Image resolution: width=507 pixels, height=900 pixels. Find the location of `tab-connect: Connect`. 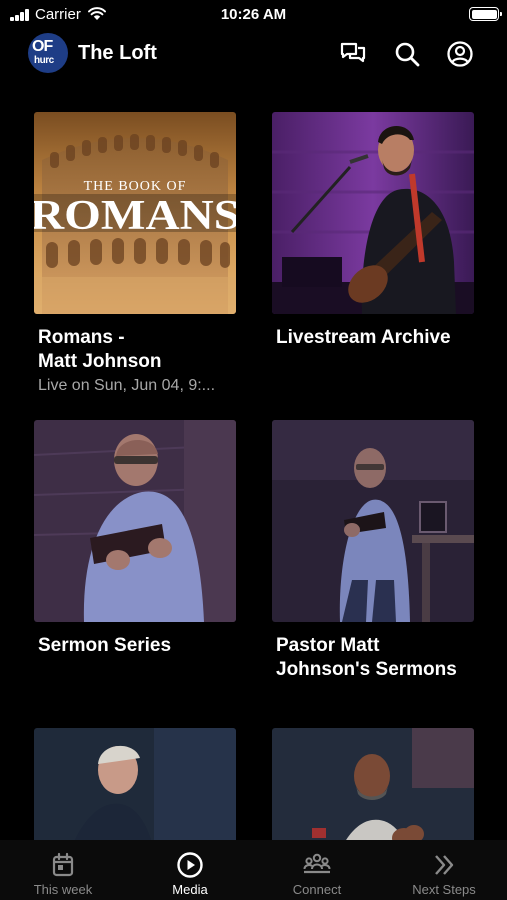

tab-connect: Connect is located at coordinates (317, 870).